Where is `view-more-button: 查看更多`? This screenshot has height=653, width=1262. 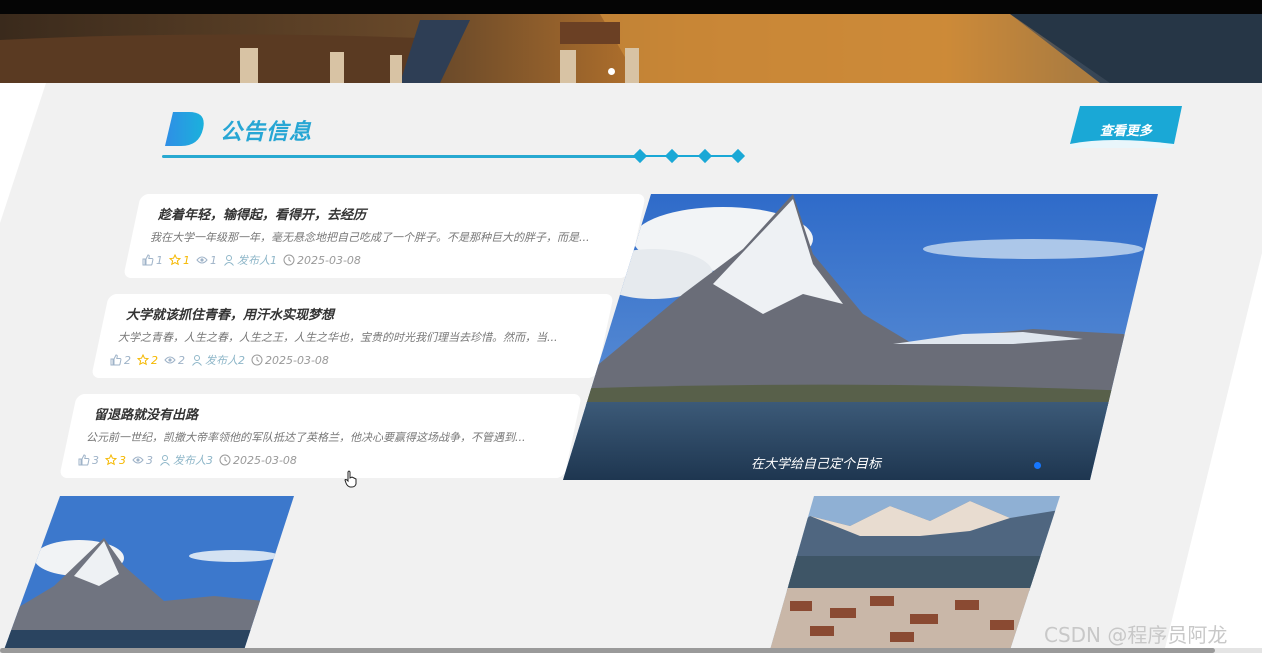
view-more-button: 查看更多 is located at coordinates (1126, 127).